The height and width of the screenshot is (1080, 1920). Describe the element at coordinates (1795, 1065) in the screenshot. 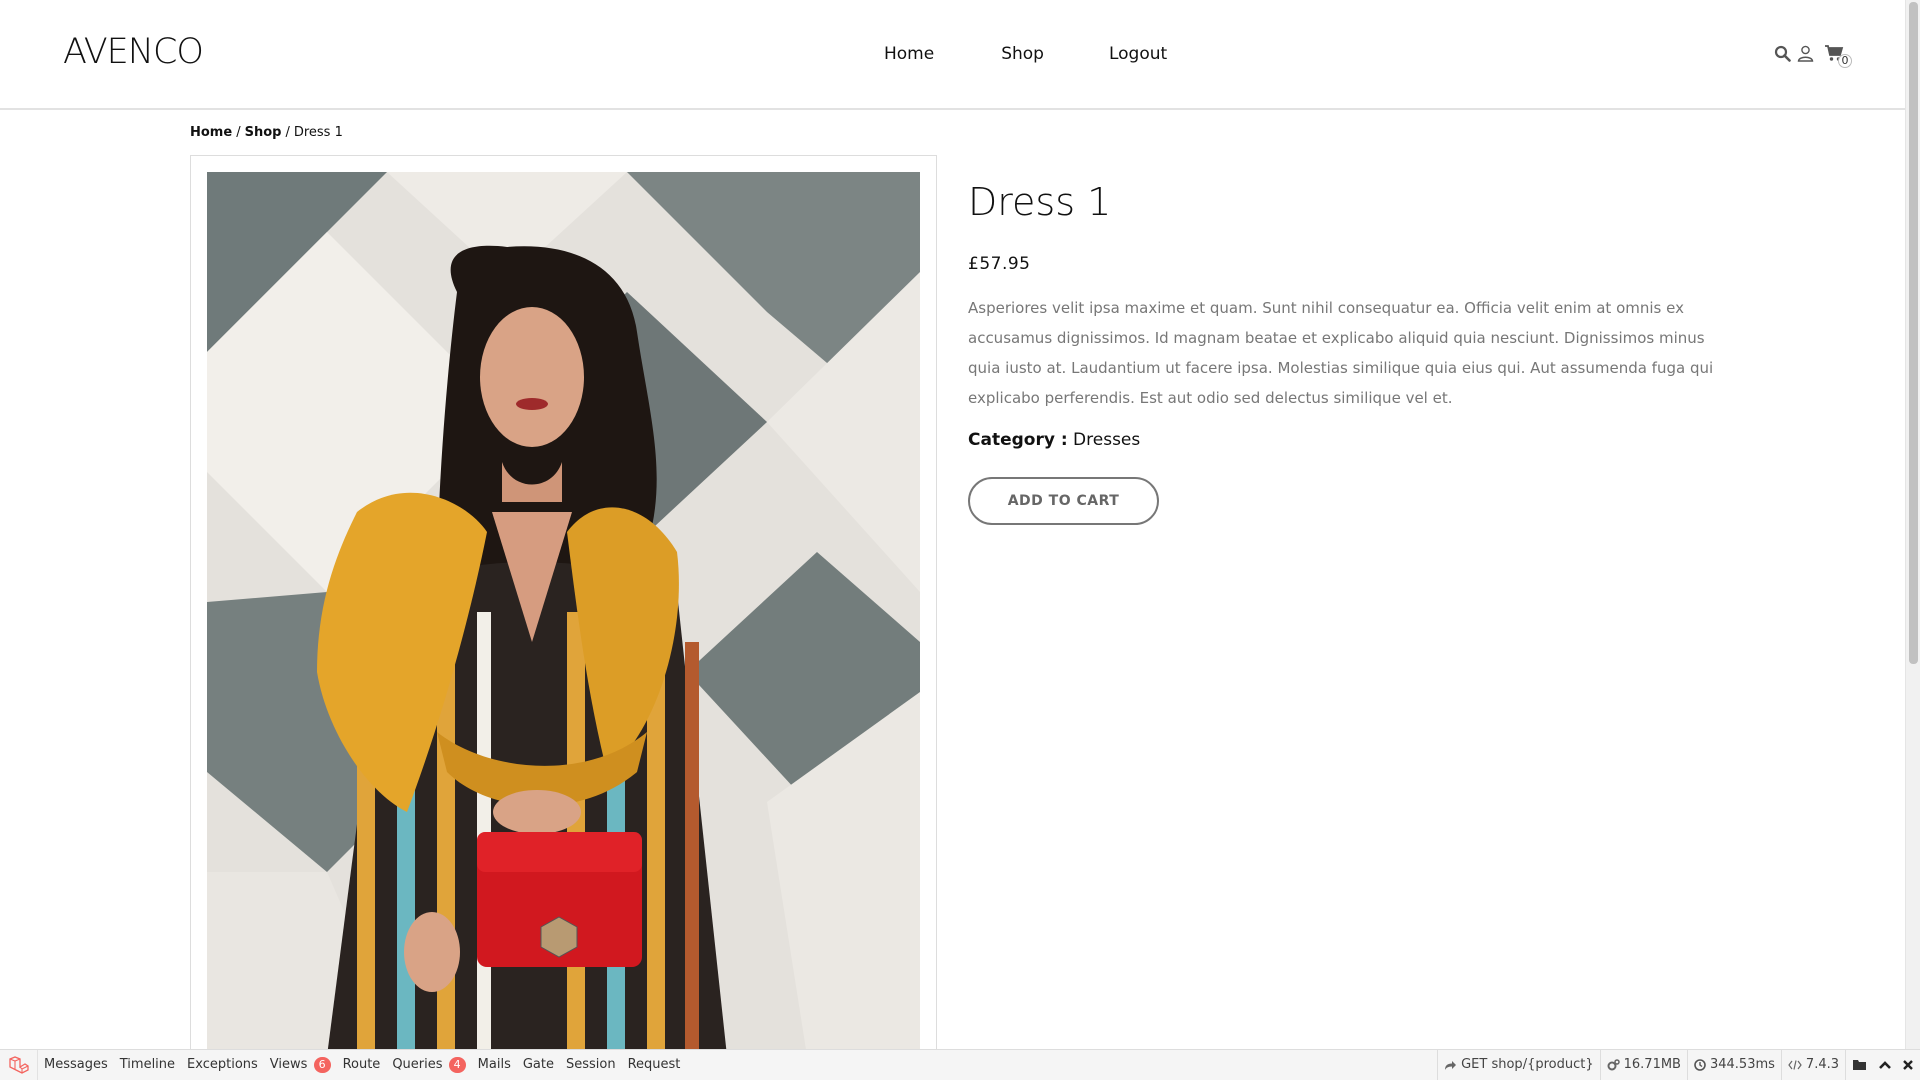

I see `code-icon` at that location.